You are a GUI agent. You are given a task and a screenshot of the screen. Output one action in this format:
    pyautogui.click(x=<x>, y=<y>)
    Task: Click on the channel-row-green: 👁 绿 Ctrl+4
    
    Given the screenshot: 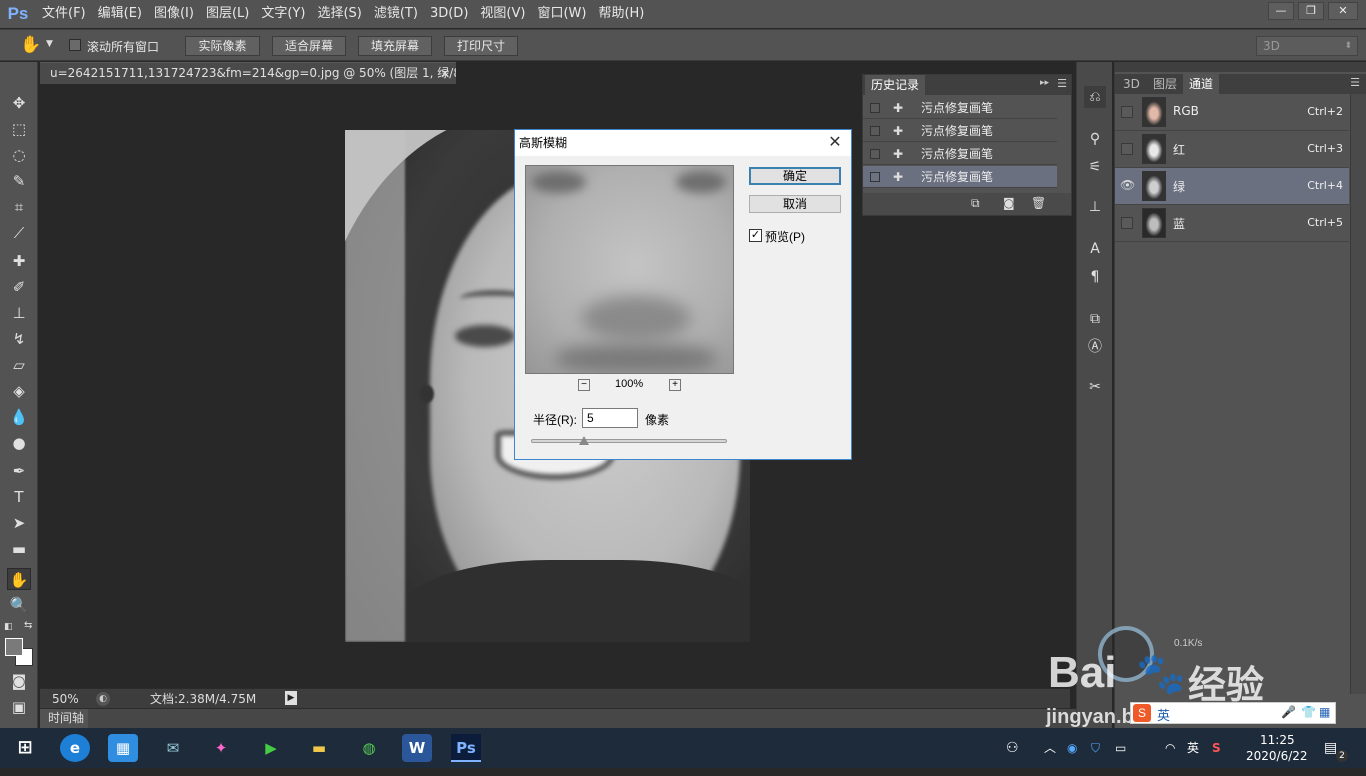 What is the action you would take?
    pyautogui.click(x=1232, y=186)
    